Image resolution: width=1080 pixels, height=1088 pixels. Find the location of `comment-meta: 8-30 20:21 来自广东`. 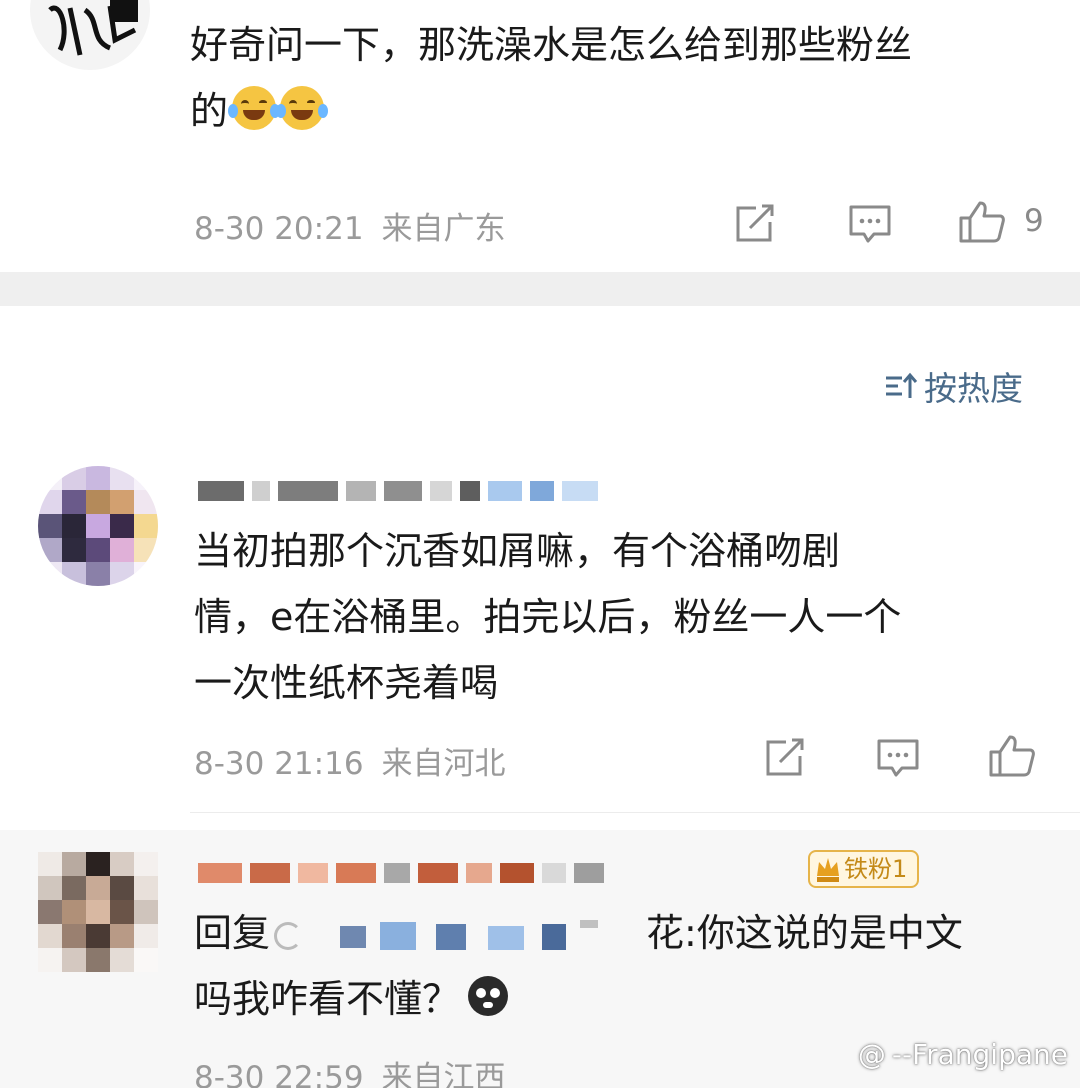

comment-meta: 8-30 20:21 来自广东 is located at coordinates (350, 225).